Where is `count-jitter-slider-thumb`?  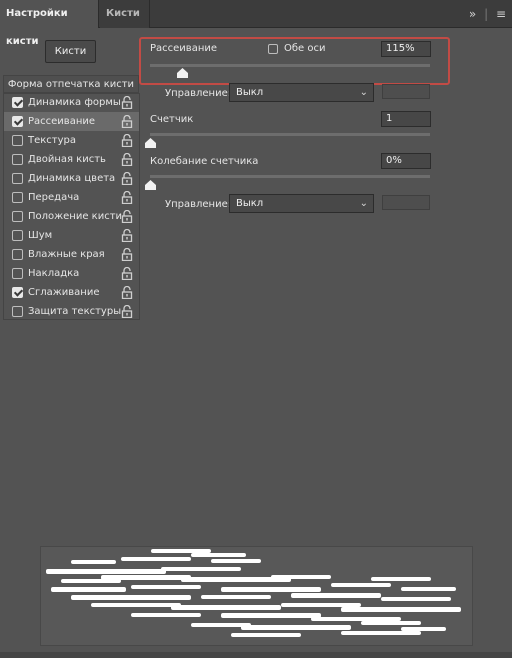
count-jitter-slider-thumb is located at coordinates (150, 185).